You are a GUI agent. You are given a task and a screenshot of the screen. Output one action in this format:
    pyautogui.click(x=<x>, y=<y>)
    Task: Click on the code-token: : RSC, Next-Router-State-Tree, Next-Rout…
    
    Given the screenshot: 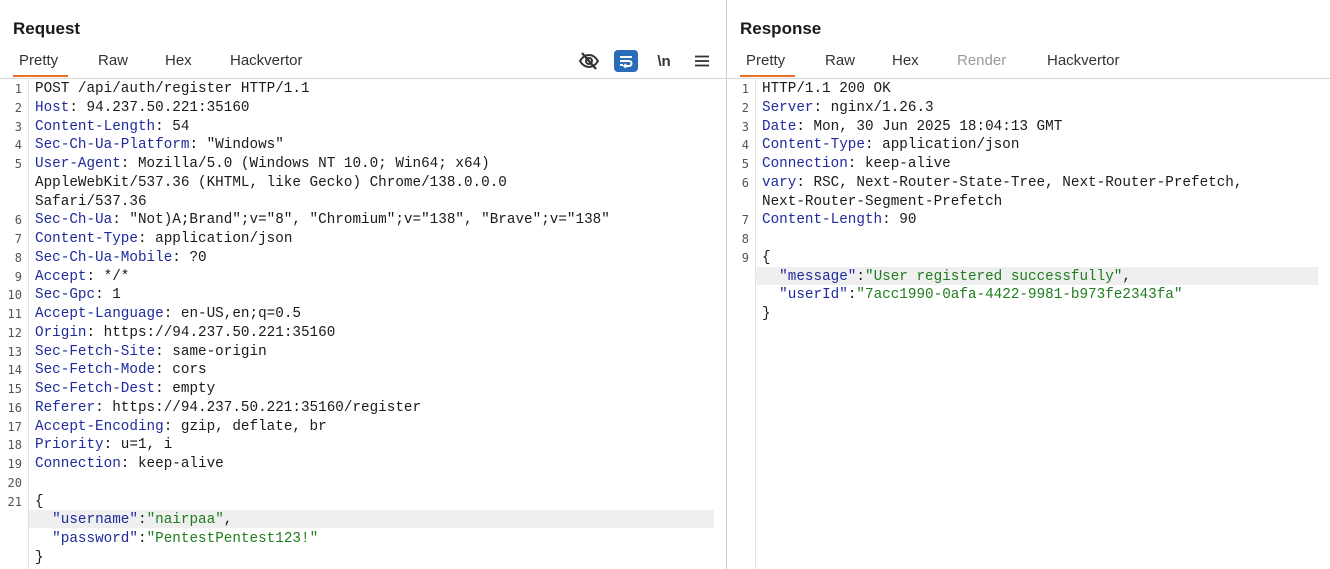 What is the action you would take?
    pyautogui.click(x=1019, y=183)
    